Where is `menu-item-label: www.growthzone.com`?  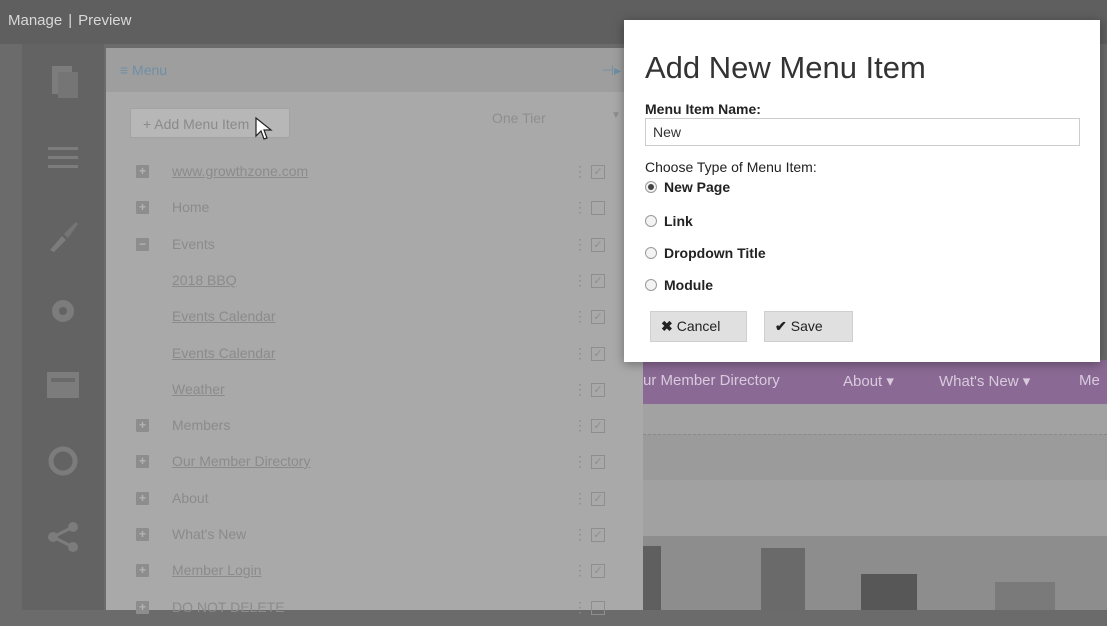 menu-item-label: www.growthzone.com is located at coordinates (240, 171).